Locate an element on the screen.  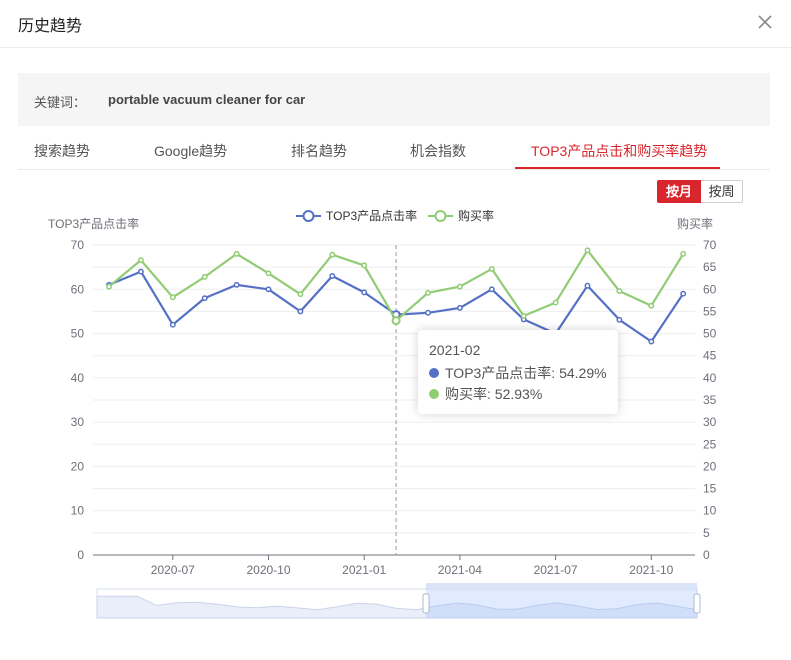
y-left-tick-label: 50 is located at coordinates (78, 334).